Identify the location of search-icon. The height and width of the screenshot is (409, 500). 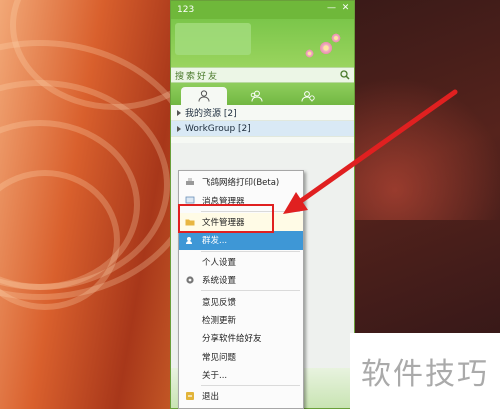
(345, 75).